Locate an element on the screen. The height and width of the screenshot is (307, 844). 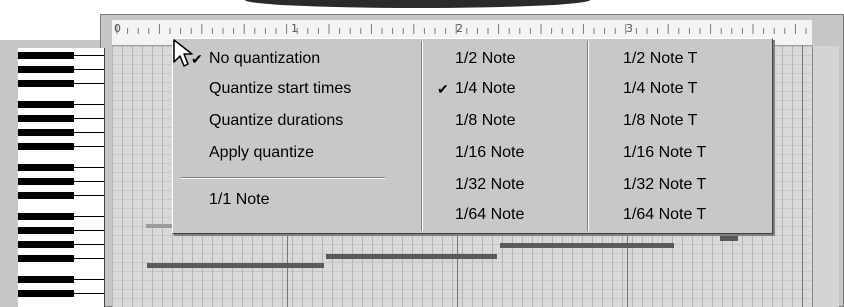
ruler-number: 0 is located at coordinates (117, 28).